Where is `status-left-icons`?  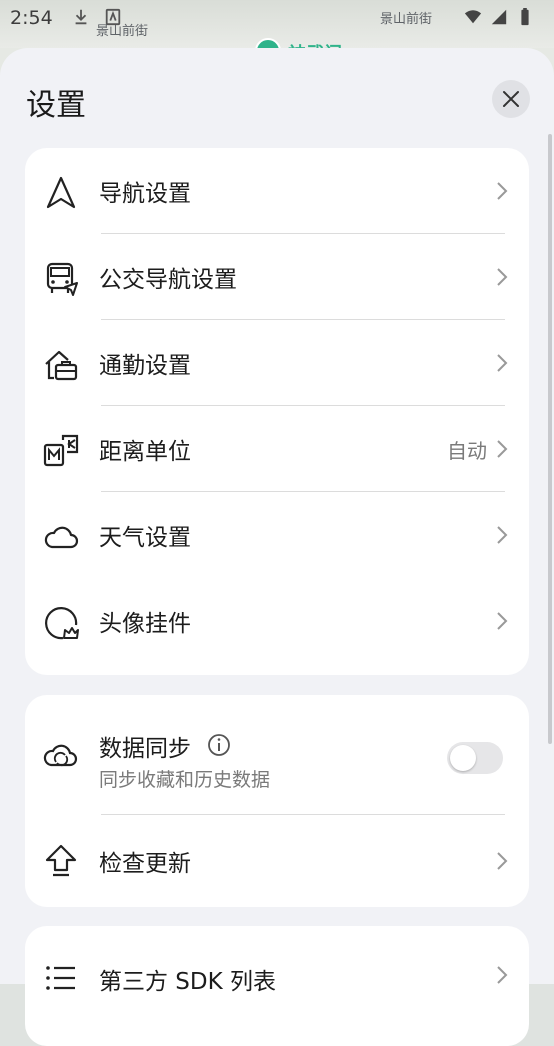 status-left-icons is located at coordinates (97, 17).